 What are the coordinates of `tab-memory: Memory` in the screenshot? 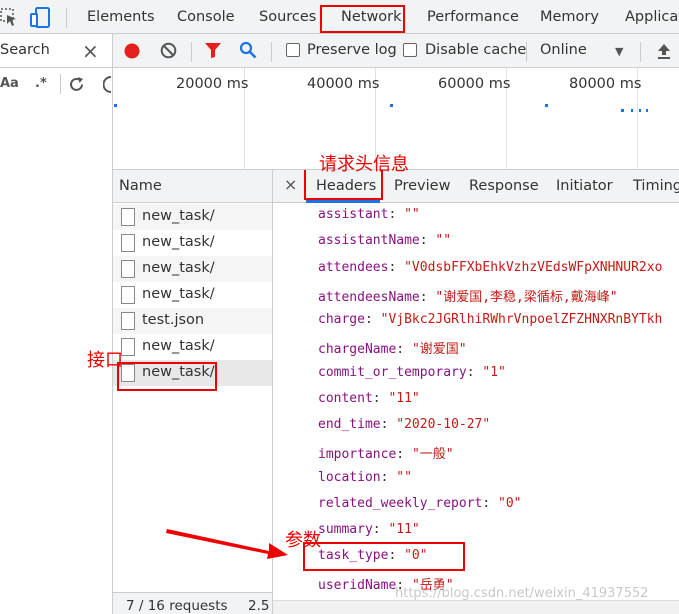 It's located at (569, 17).